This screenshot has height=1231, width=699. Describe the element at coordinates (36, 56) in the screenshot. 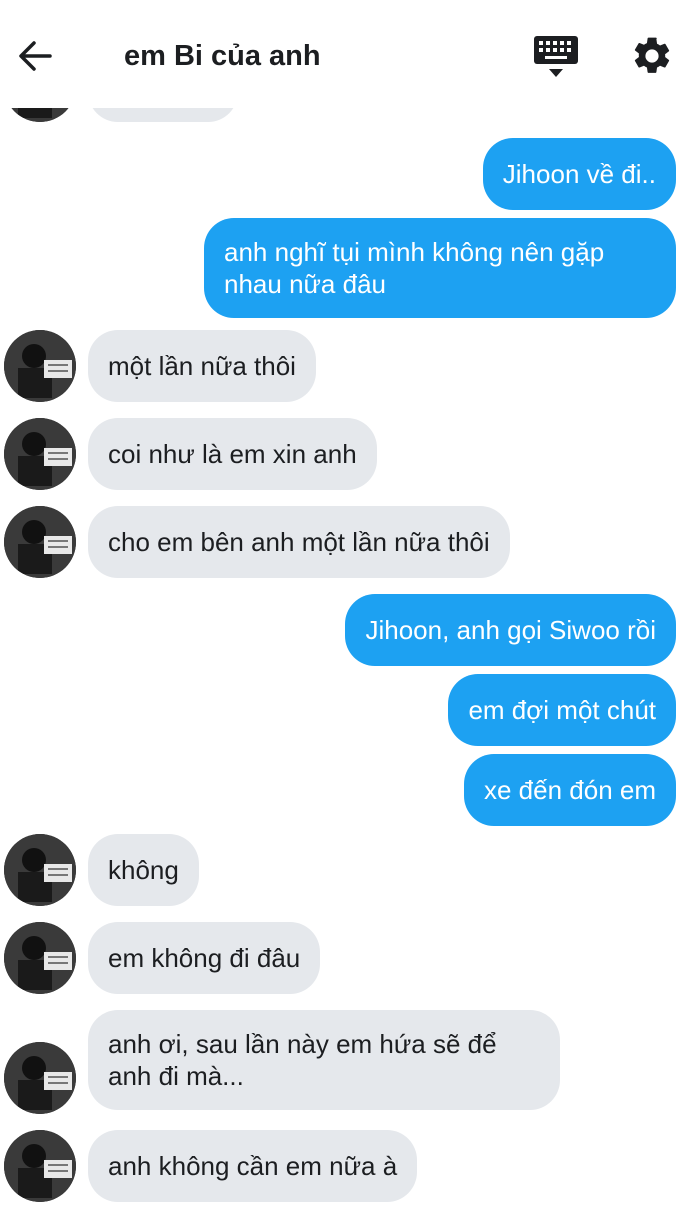

I see `arrow-left-icon` at that location.